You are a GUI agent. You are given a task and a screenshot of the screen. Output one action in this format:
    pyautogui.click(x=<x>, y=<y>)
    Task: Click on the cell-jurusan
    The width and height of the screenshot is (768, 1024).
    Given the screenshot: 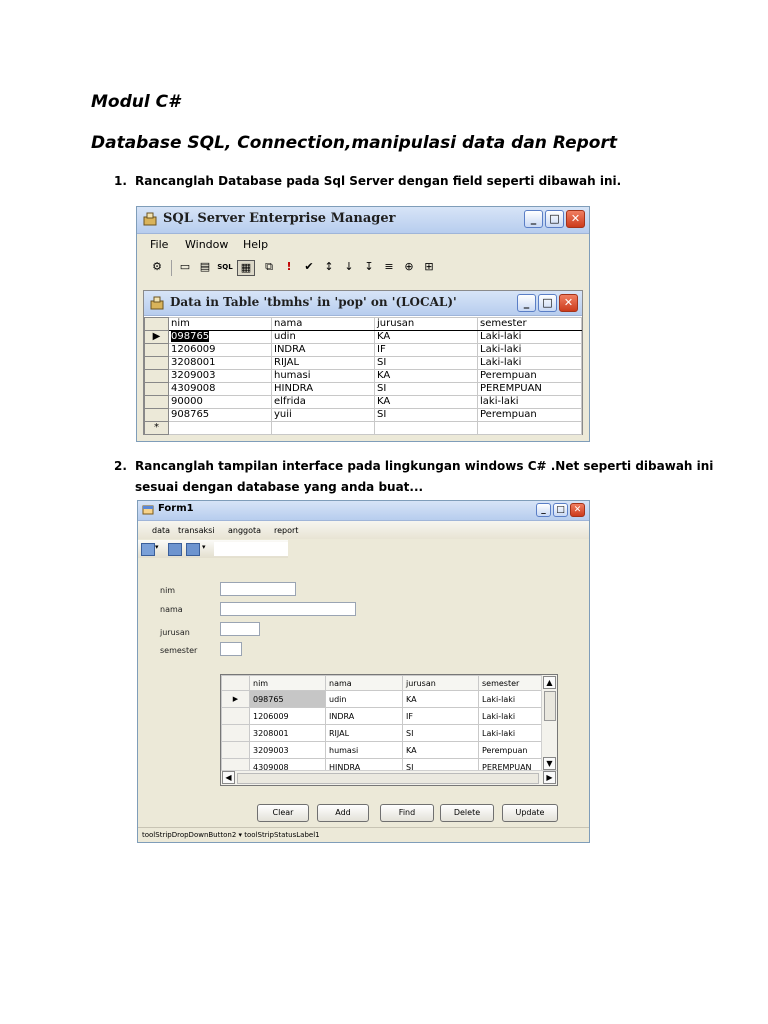 What is the action you would take?
    pyautogui.click(x=426, y=428)
    